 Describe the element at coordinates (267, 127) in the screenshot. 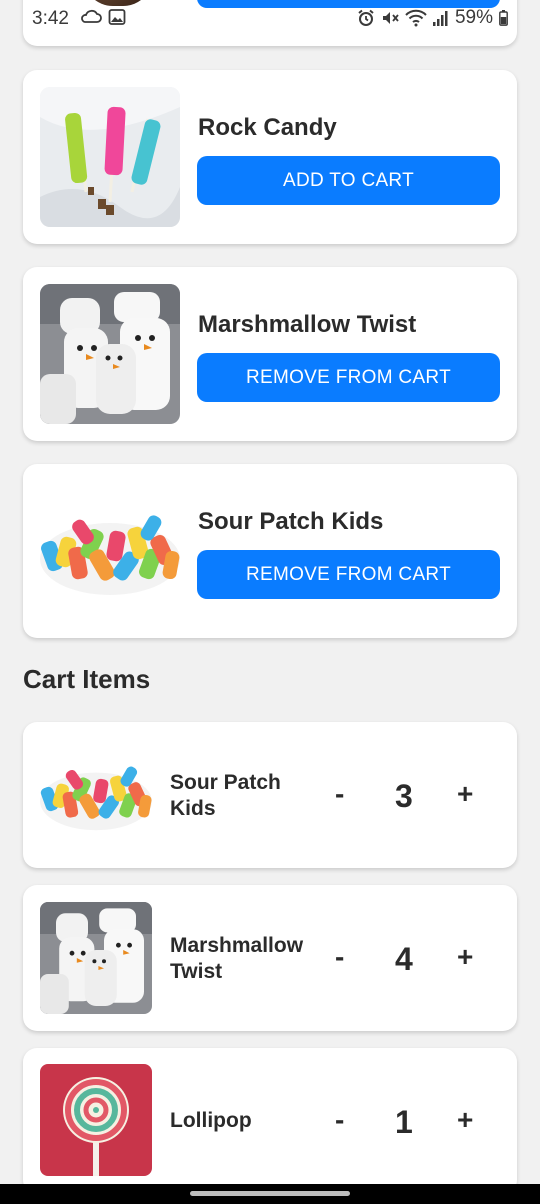

I see `product-name: Rock Candy` at that location.